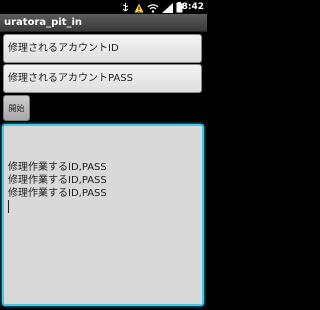 Image resolution: width=320 pixels, height=310 pixels. What do you see at coordinates (103, 7) in the screenshot?
I see `status-bar: 18:42` at bounding box center [103, 7].